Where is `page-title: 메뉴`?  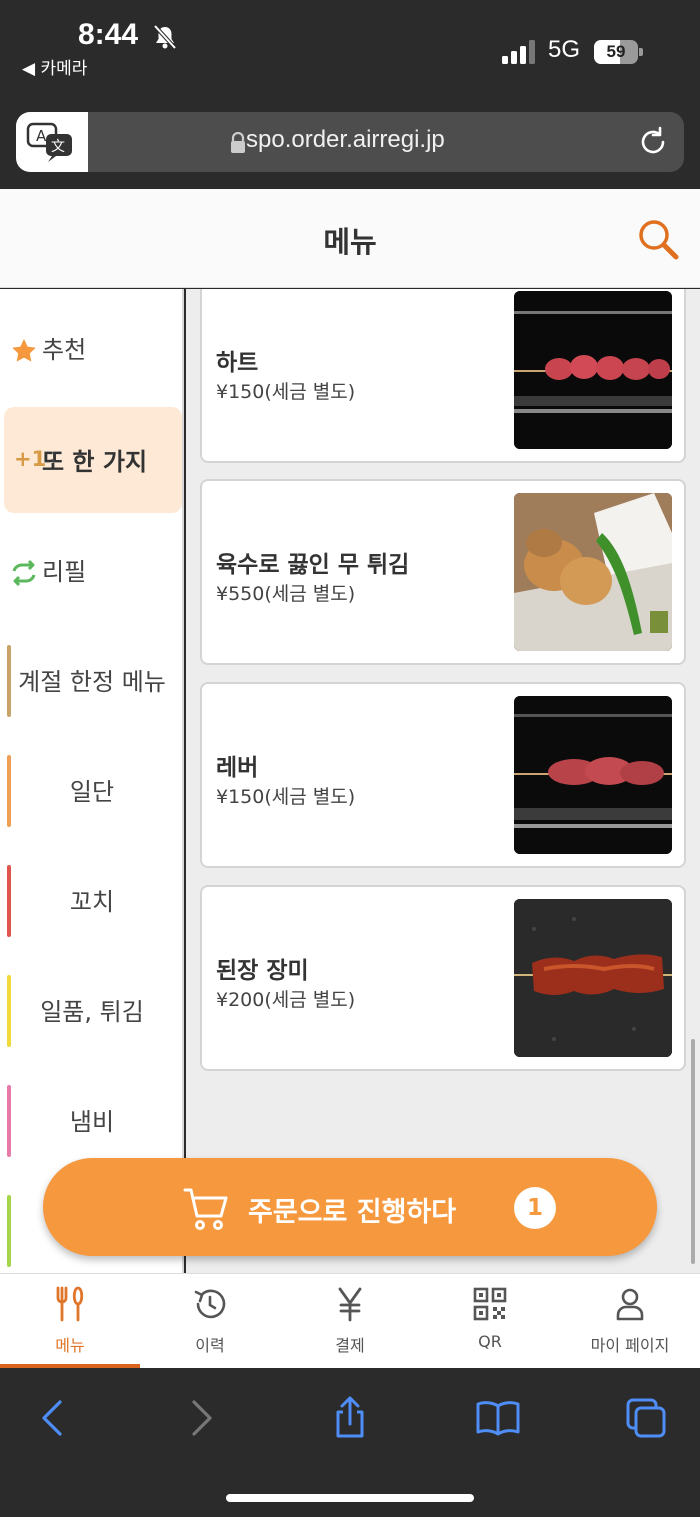 page-title: 메뉴 is located at coordinates (350, 242).